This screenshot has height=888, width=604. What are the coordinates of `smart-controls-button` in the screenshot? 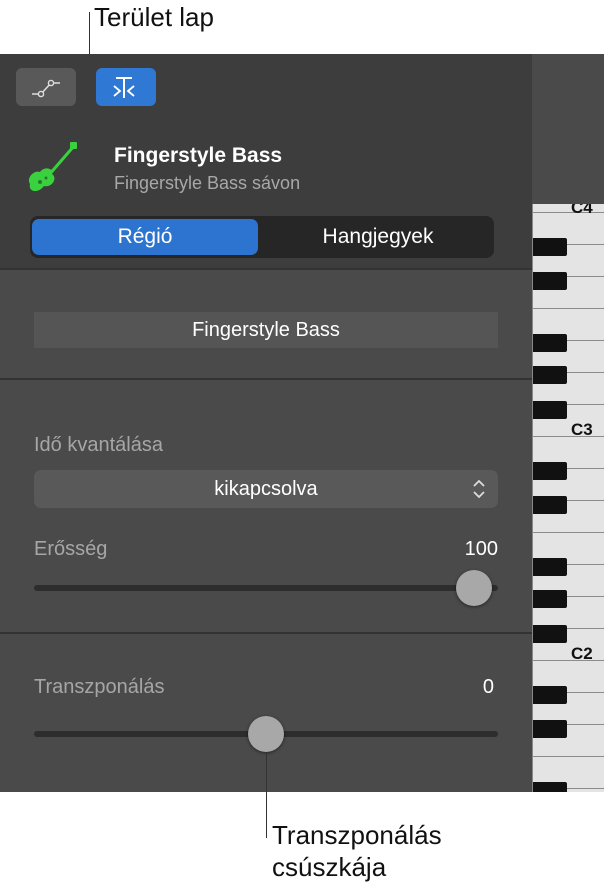 It's located at (126, 87).